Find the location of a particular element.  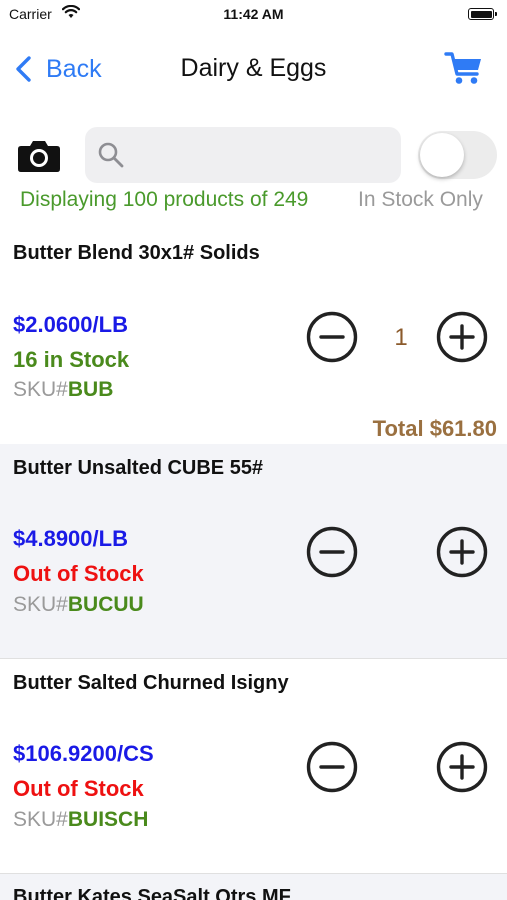

status-time: 11:42 AM is located at coordinates (253, 14).